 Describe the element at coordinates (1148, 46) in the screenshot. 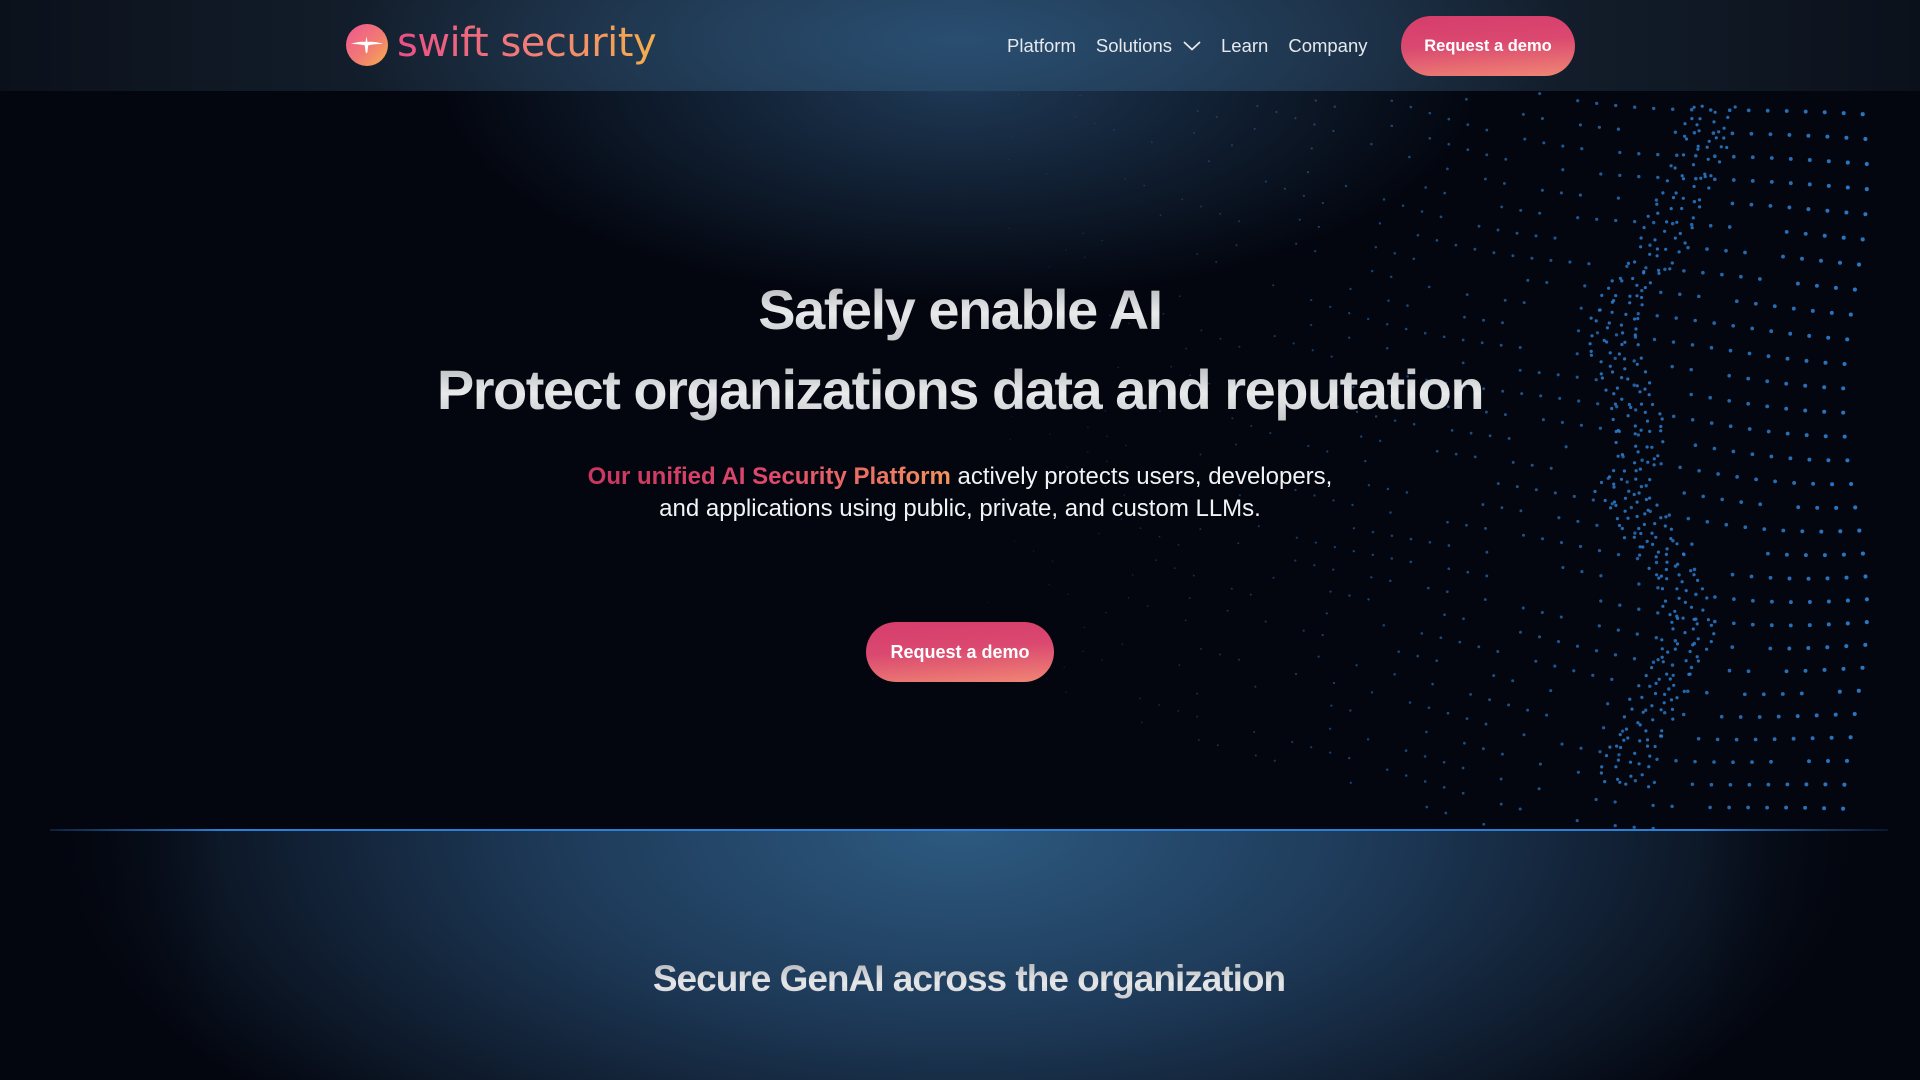

I see `nav-item-solutions: Solutions` at that location.